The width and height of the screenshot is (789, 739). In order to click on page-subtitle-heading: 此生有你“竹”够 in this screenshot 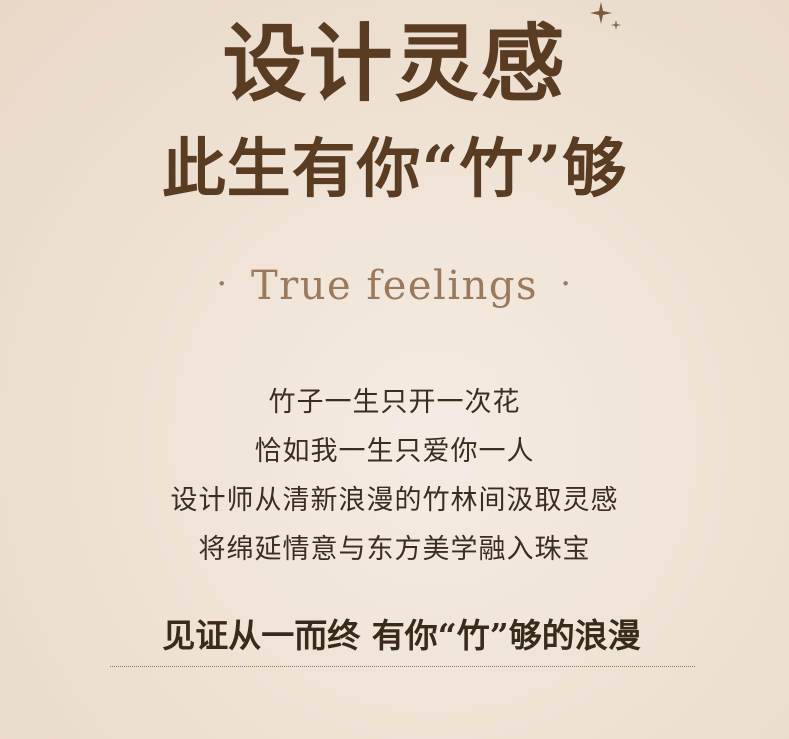, I will do `click(394, 169)`.